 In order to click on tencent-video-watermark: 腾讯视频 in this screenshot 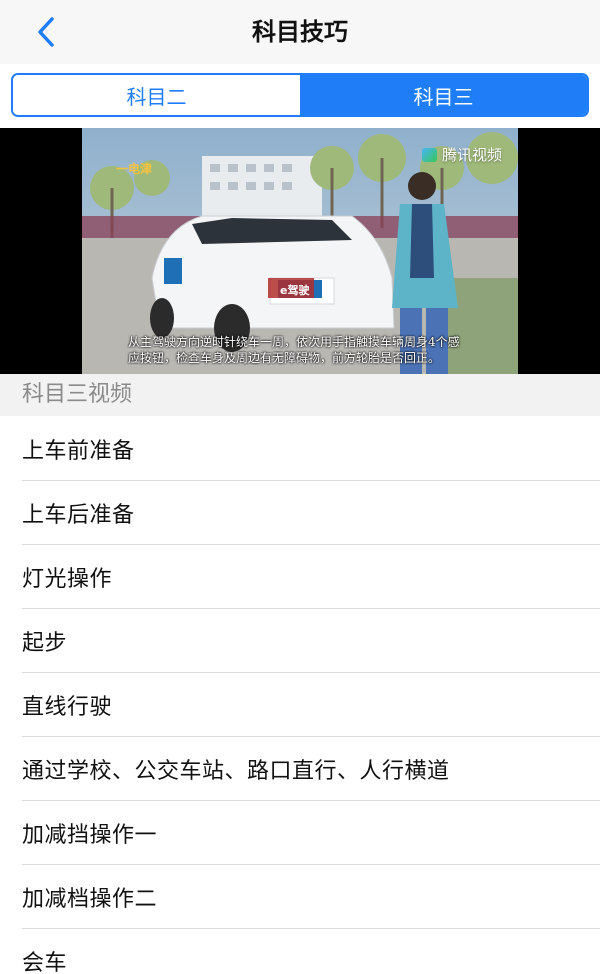, I will do `click(461, 154)`.